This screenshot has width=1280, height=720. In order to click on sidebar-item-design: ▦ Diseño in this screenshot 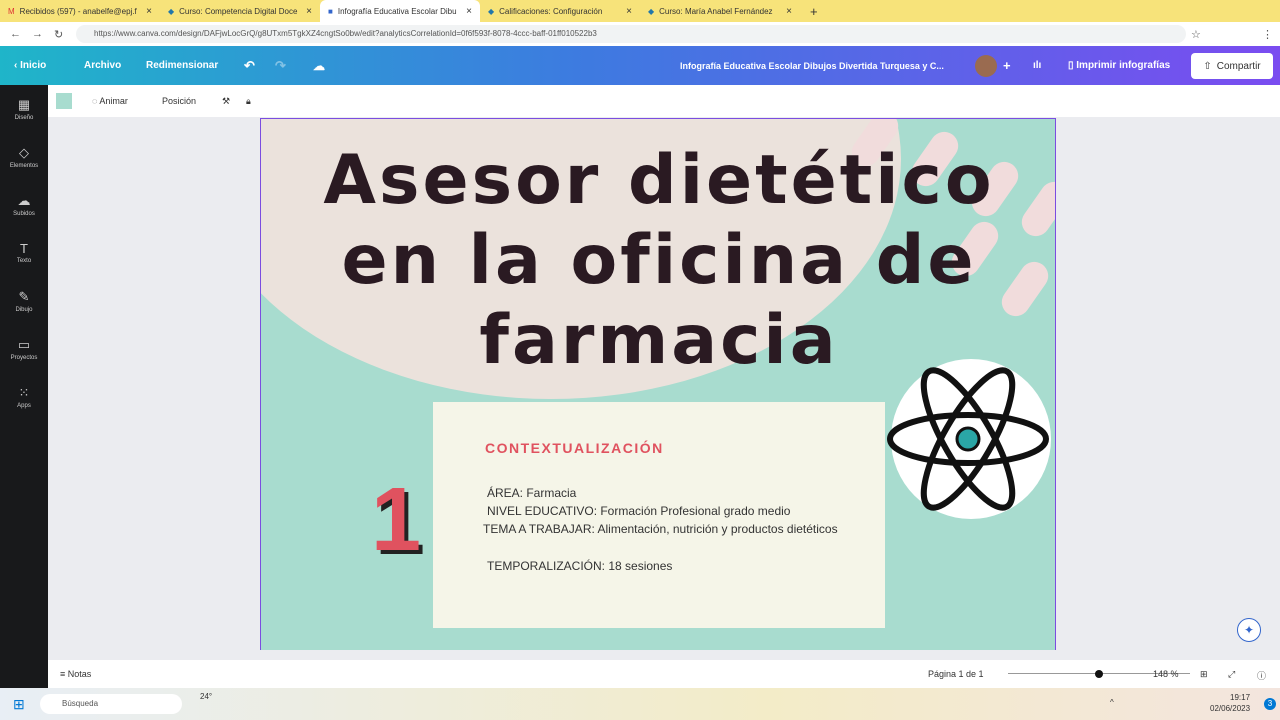, I will do `click(24, 109)`.